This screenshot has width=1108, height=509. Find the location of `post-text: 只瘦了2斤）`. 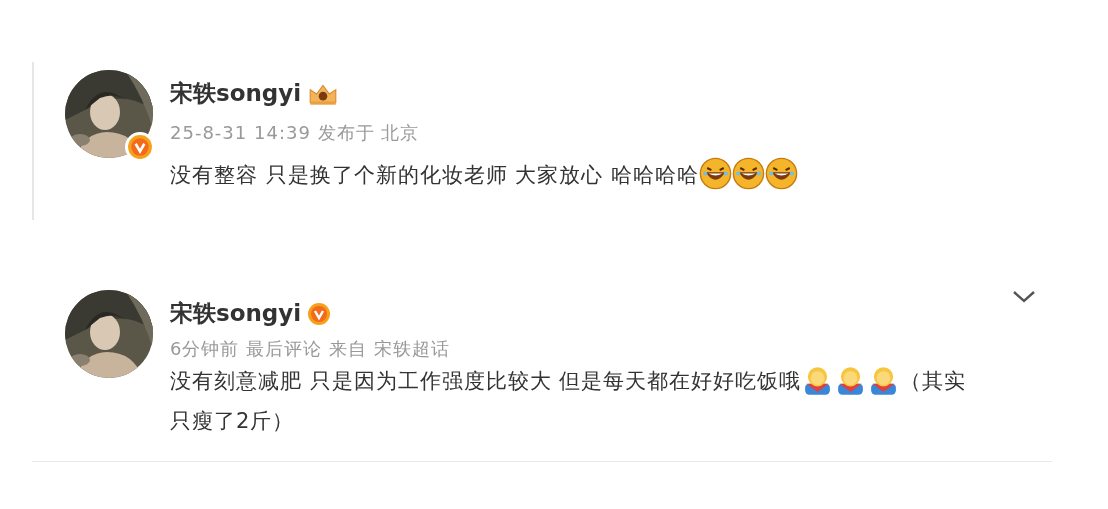

post-text: 只瘦了2斤） is located at coordinates (232, 421).